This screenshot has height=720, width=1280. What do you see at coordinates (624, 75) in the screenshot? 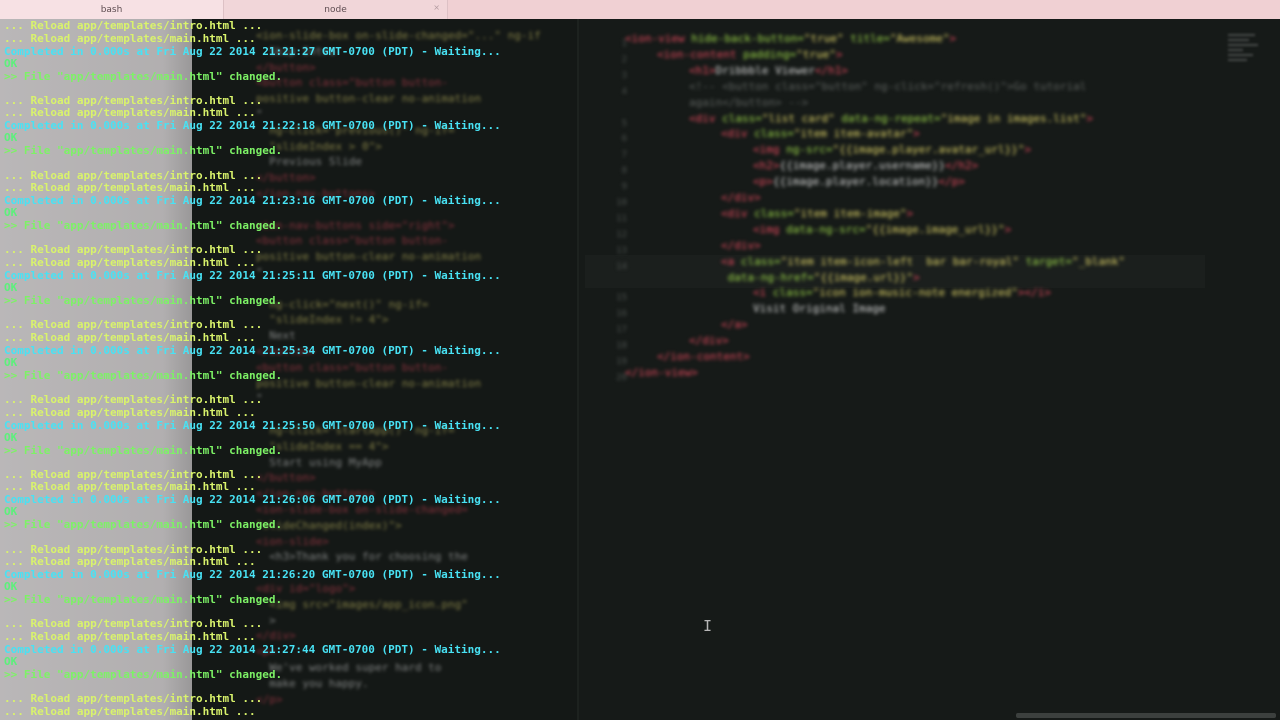
I see `line-number: 3` at bounding box center [624, 75].